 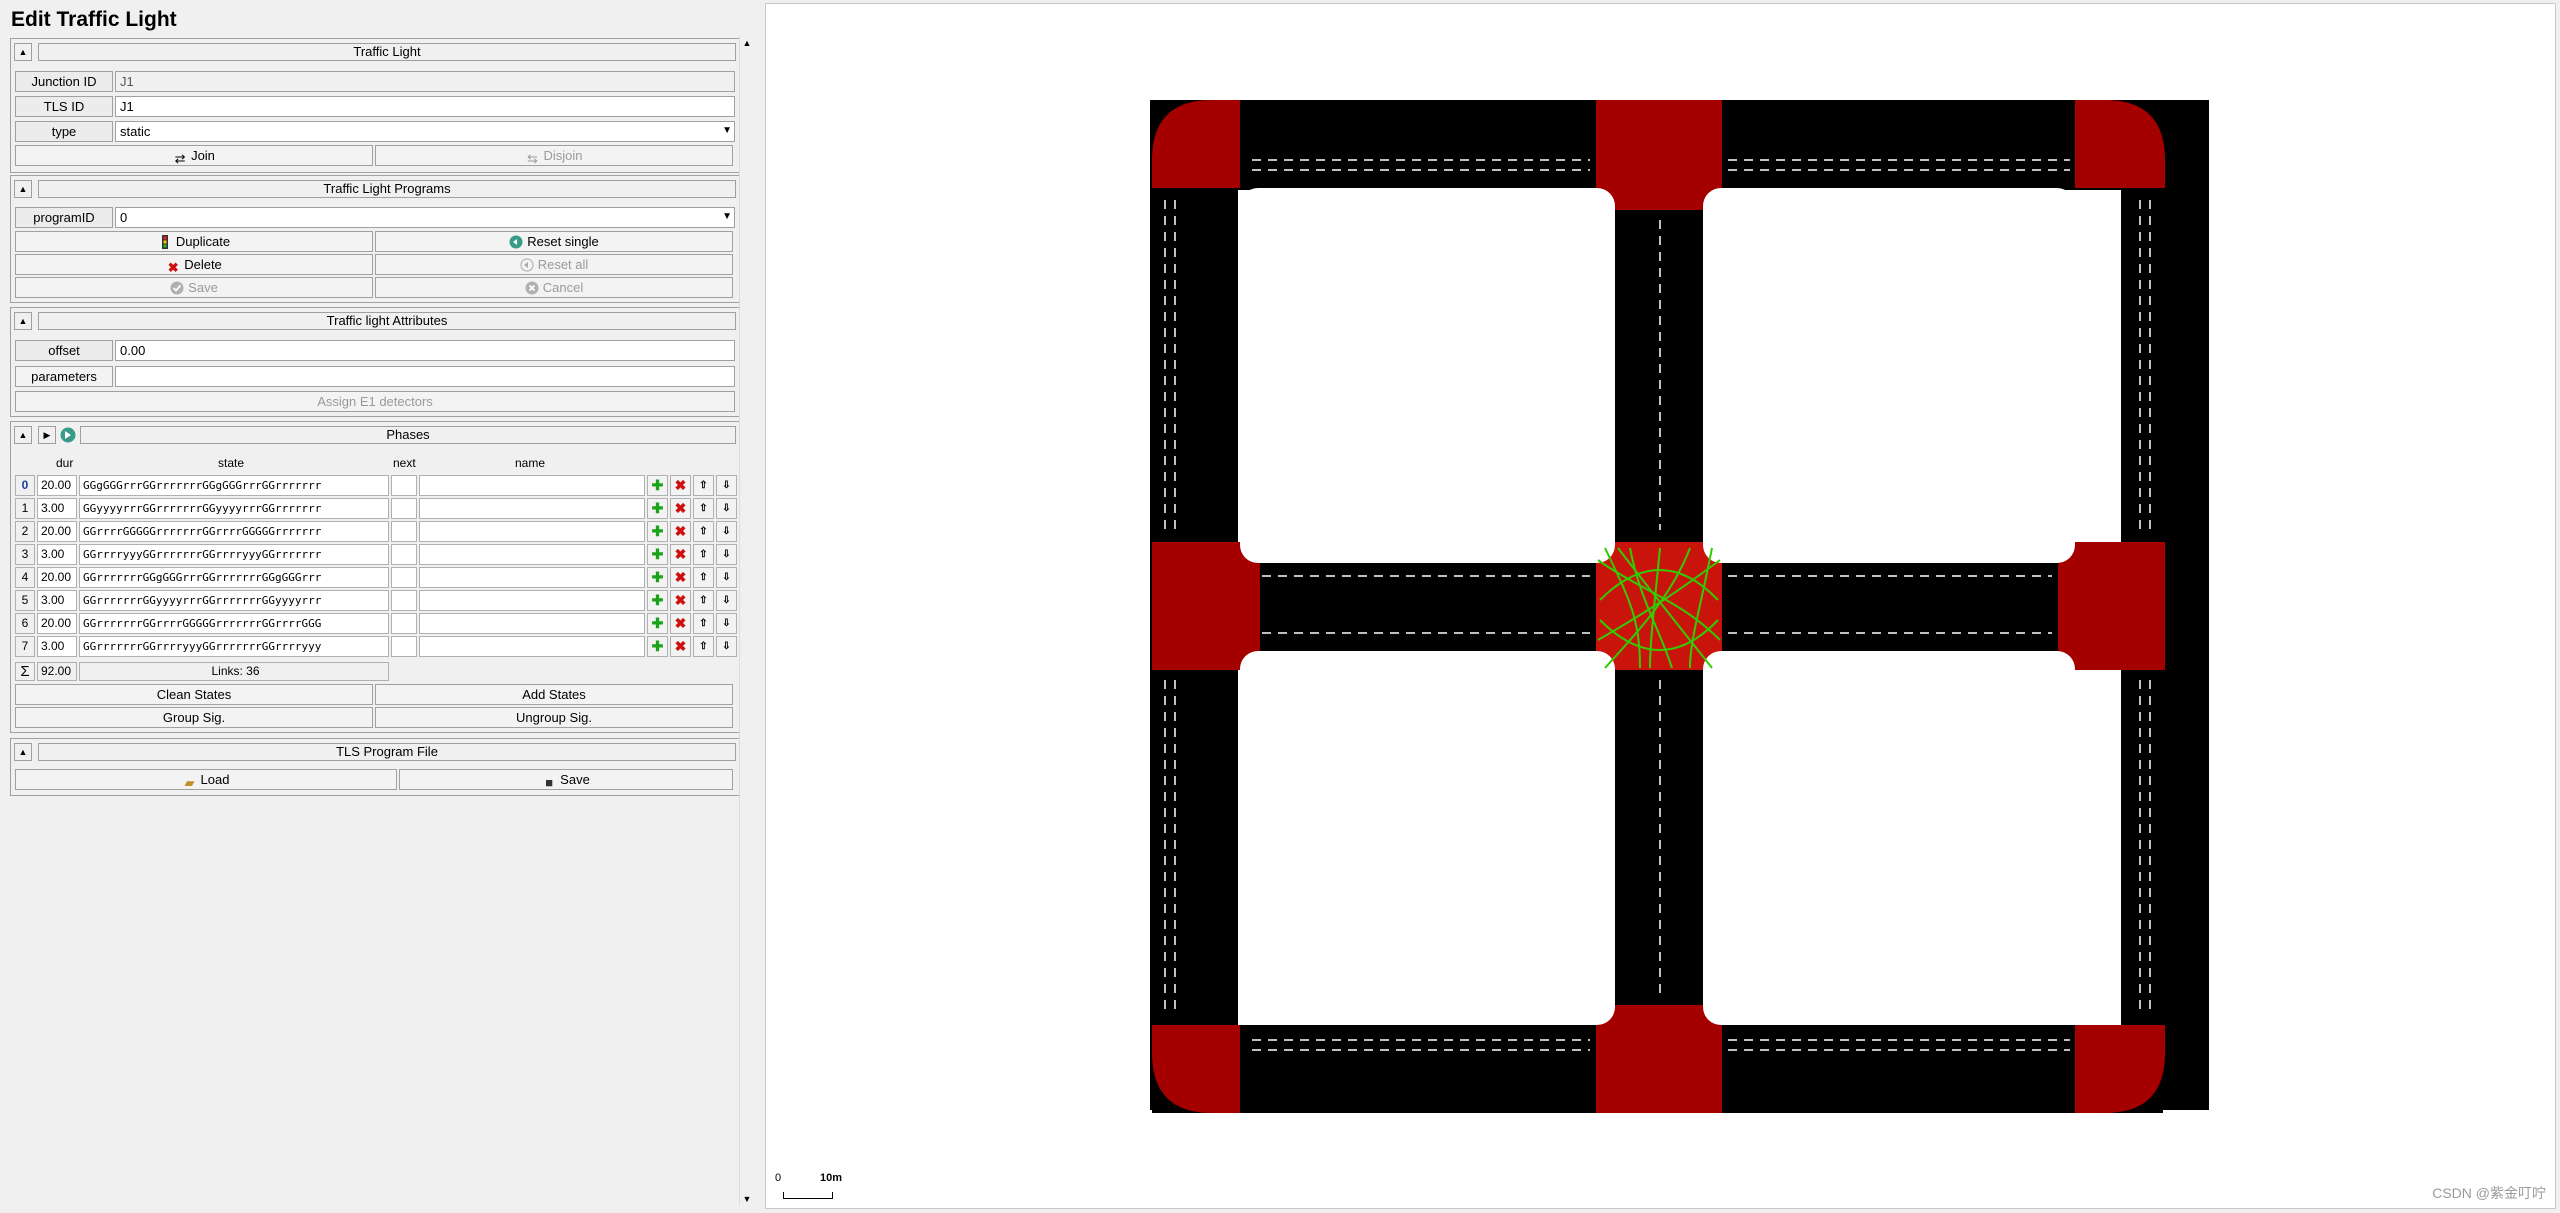 What do you see at coordinates (554, 155) in the screenshot?
I see `disjoin-button: ⇆ Disjoin` at bounding box center [554, 155].